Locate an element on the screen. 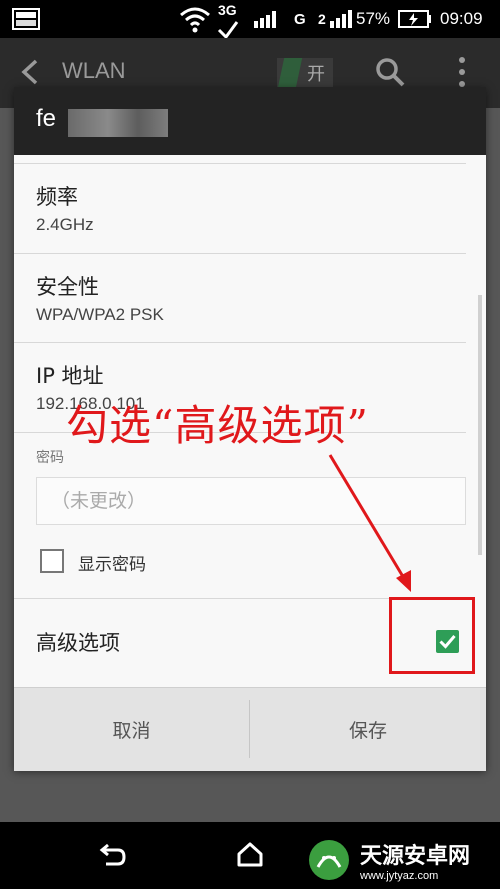 The height and width of the screenshot is (889, 500). back-icon is located at coordinates (30, 74).